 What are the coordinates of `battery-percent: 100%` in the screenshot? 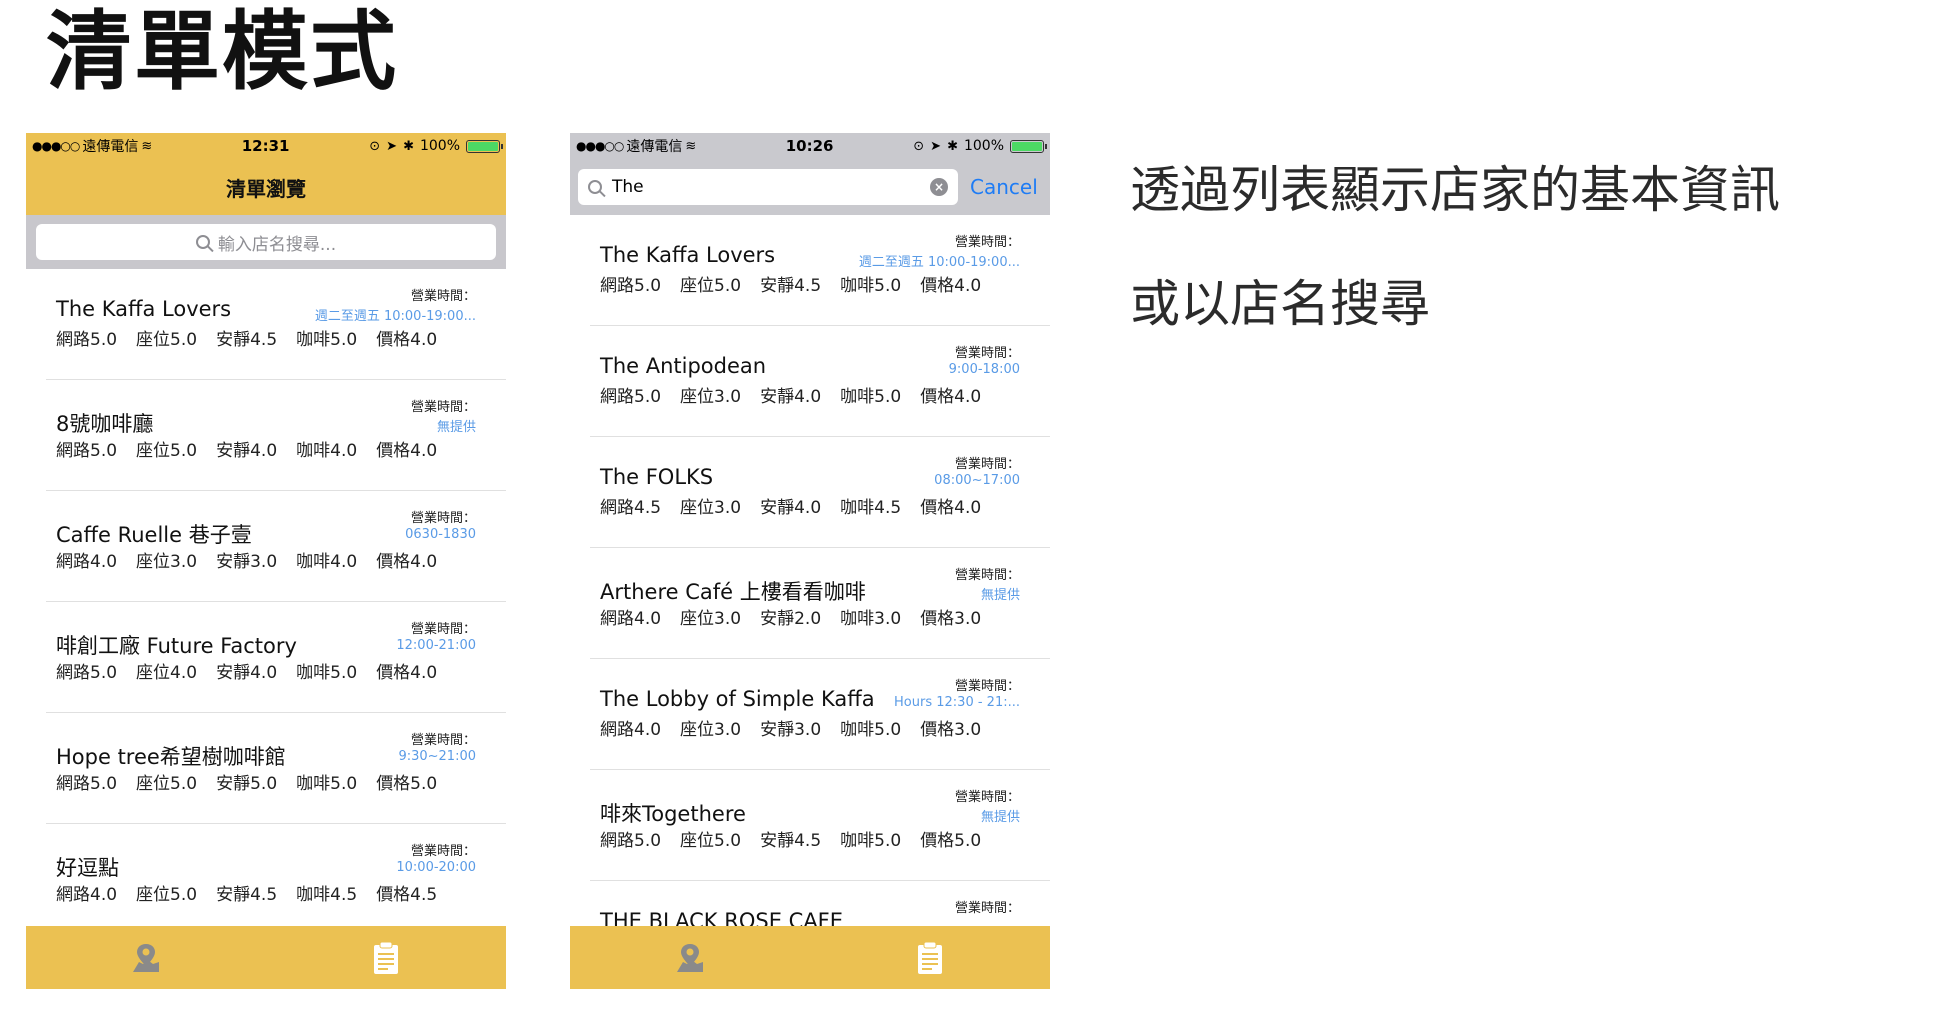 It's located at (983, 146).